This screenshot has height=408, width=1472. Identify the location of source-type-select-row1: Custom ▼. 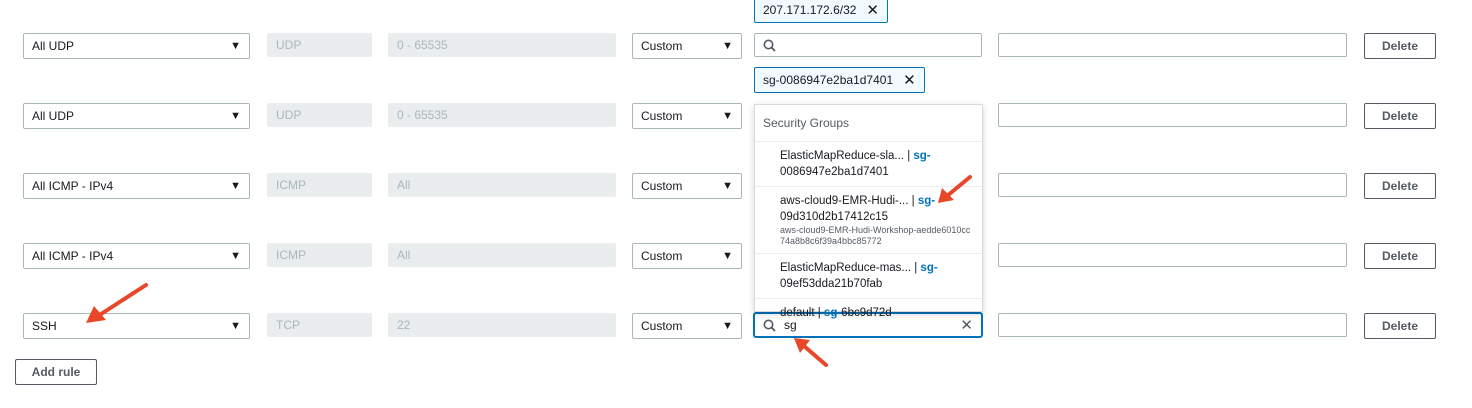
(687, 46).